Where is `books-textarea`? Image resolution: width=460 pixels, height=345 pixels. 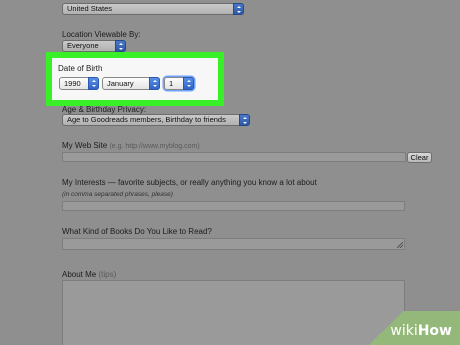
books-textarea is located at coordinates (233, 244).